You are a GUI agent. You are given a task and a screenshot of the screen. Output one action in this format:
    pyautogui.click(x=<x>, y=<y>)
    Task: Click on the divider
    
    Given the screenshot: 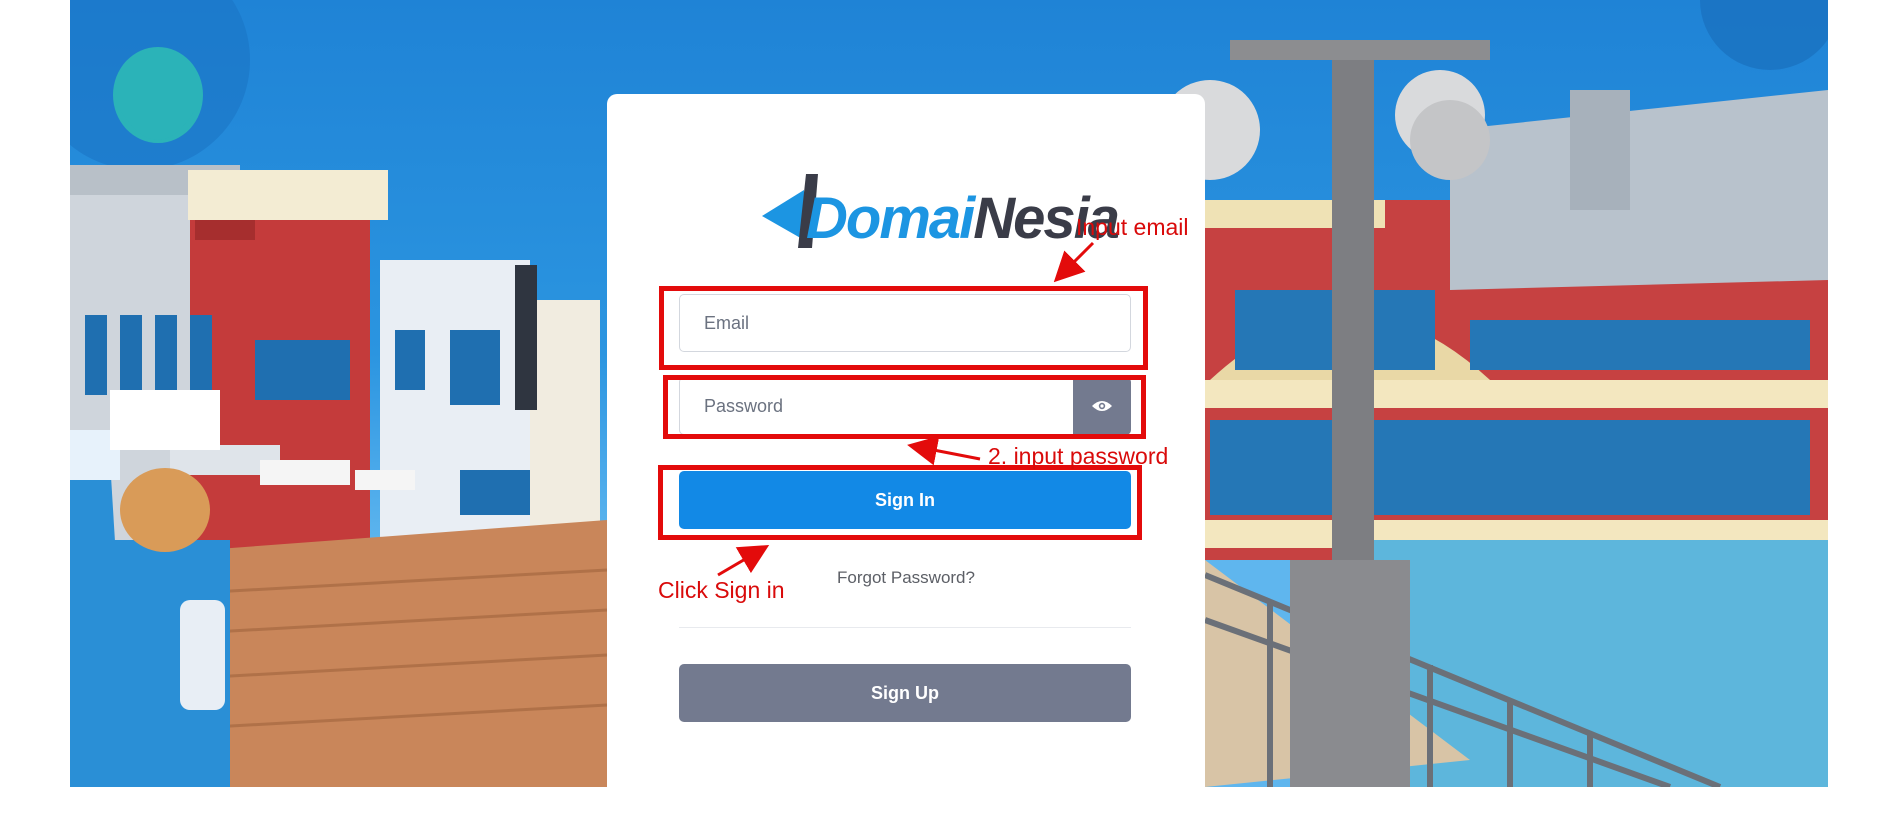 What is the action you would take?
    pyautogui.click(x=905, y=627)
    